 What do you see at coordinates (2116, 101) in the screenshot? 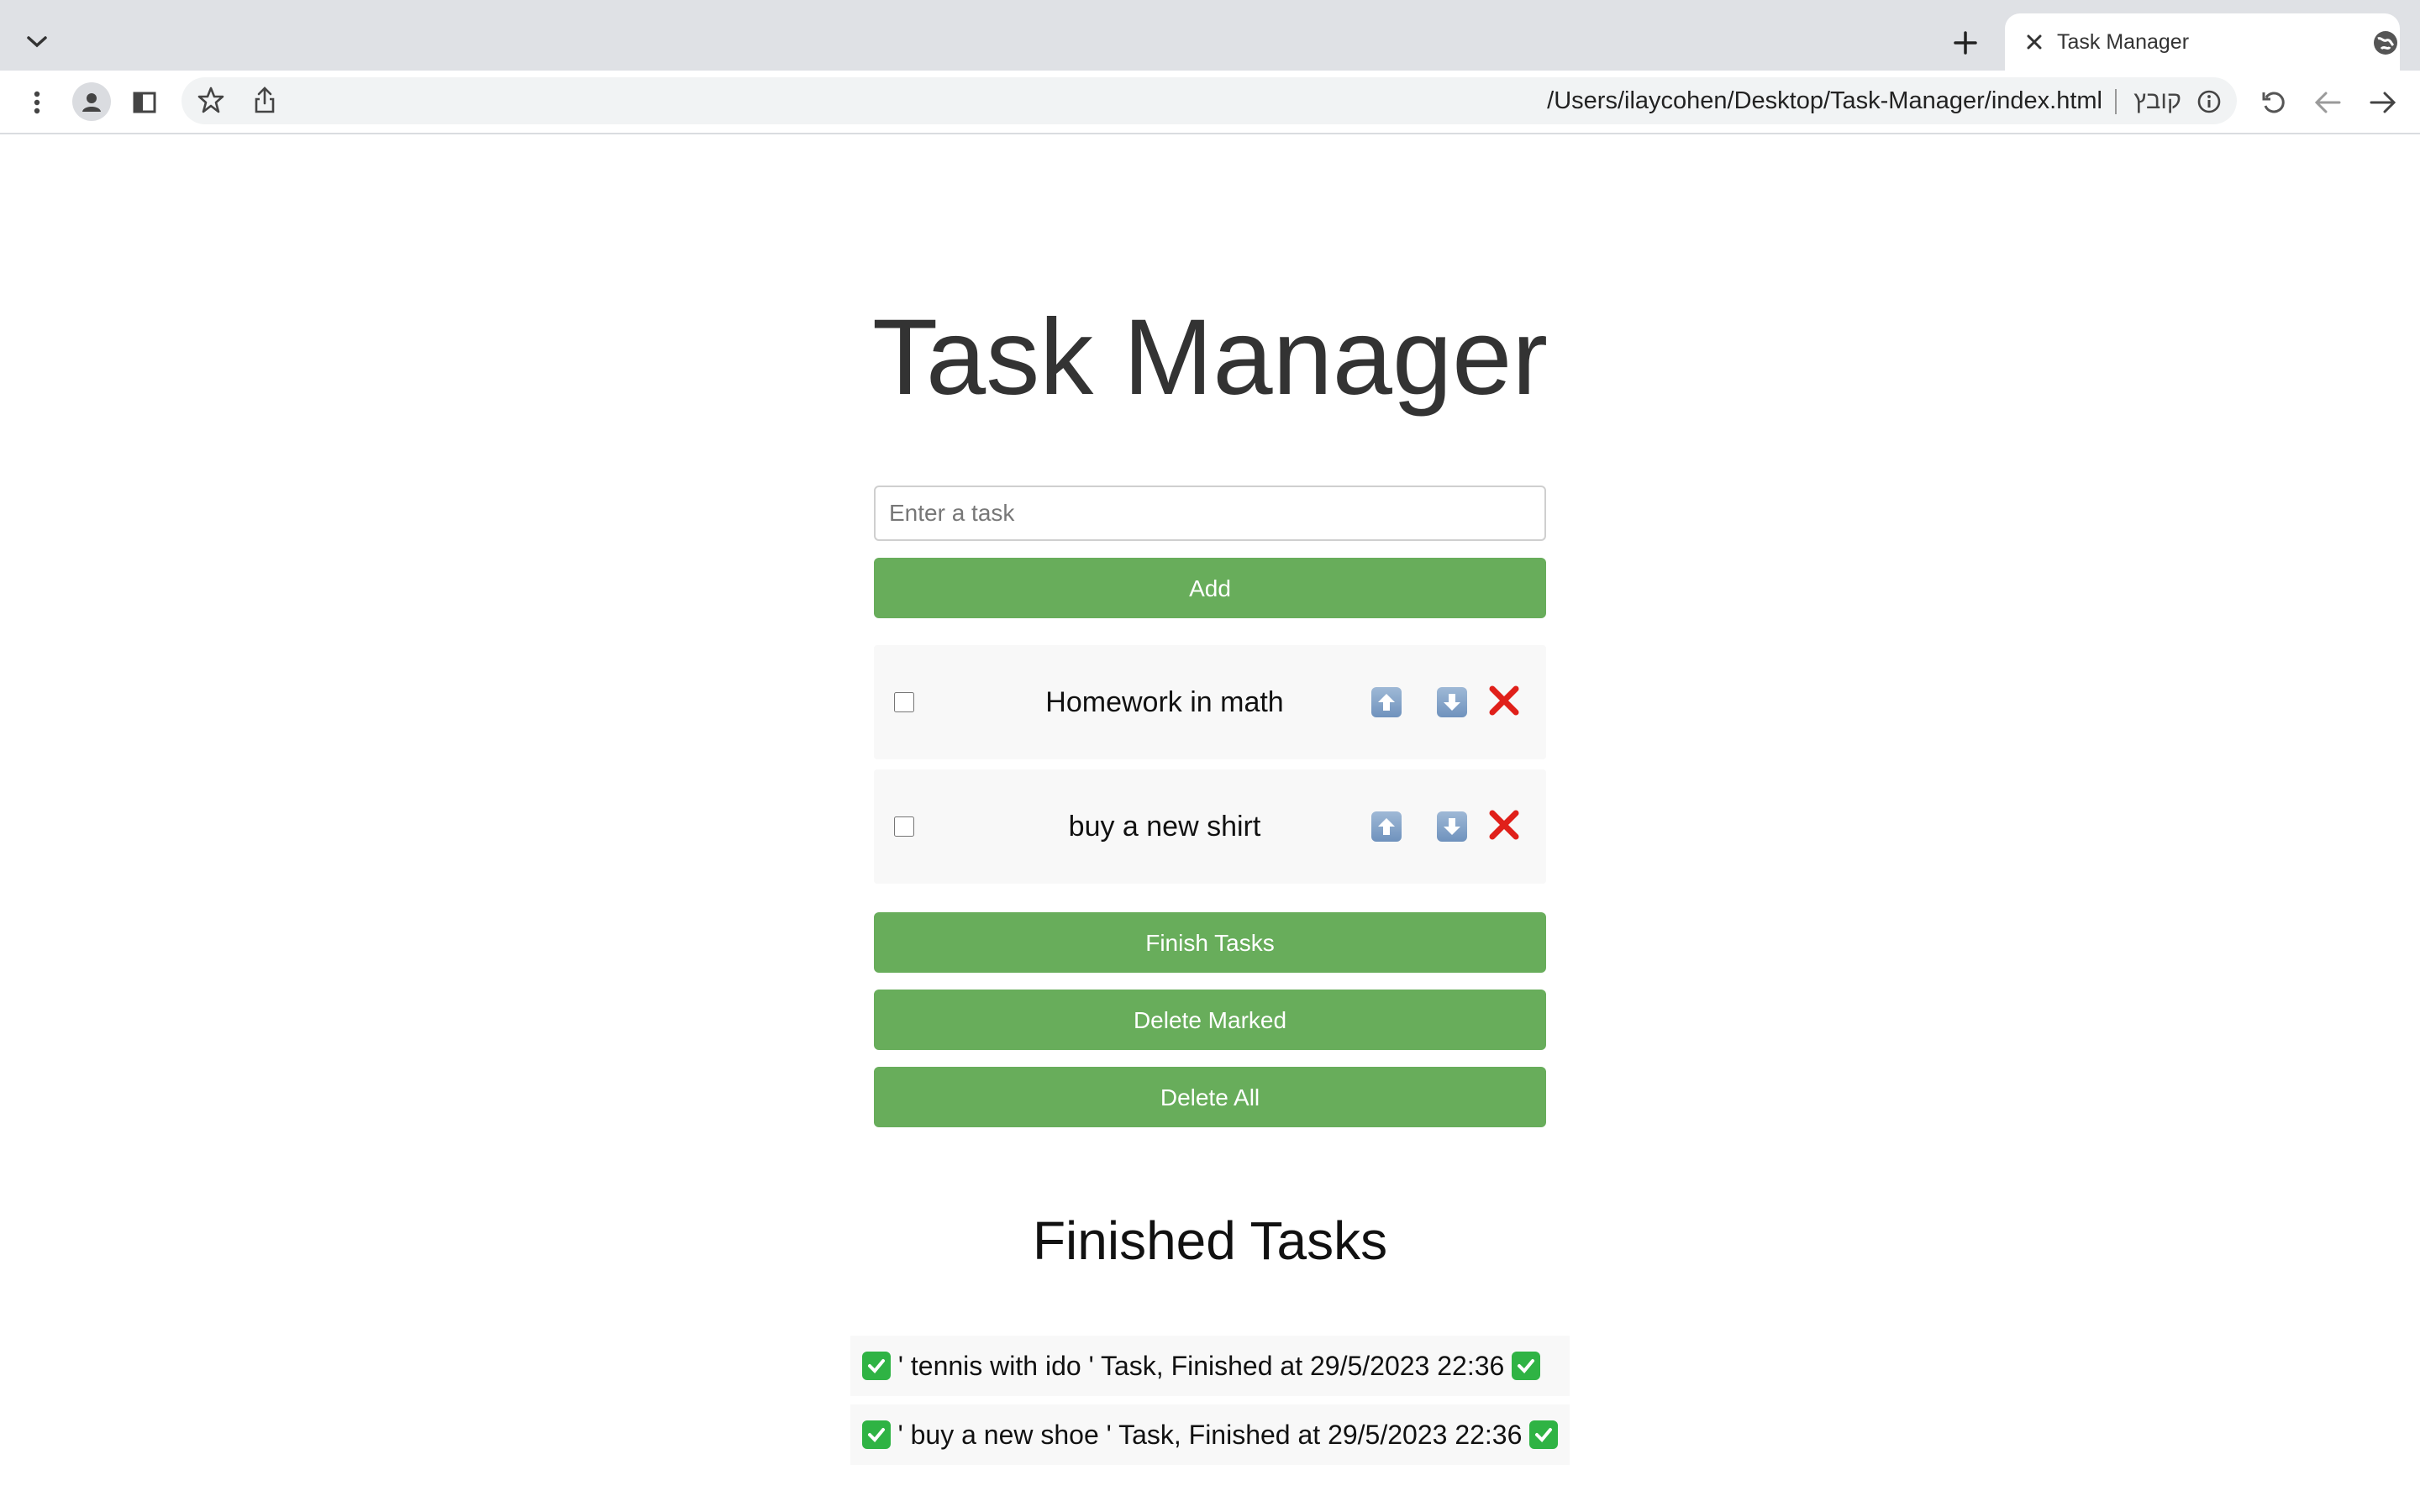
I see `url-separator` at bounding box center [2116, 101].